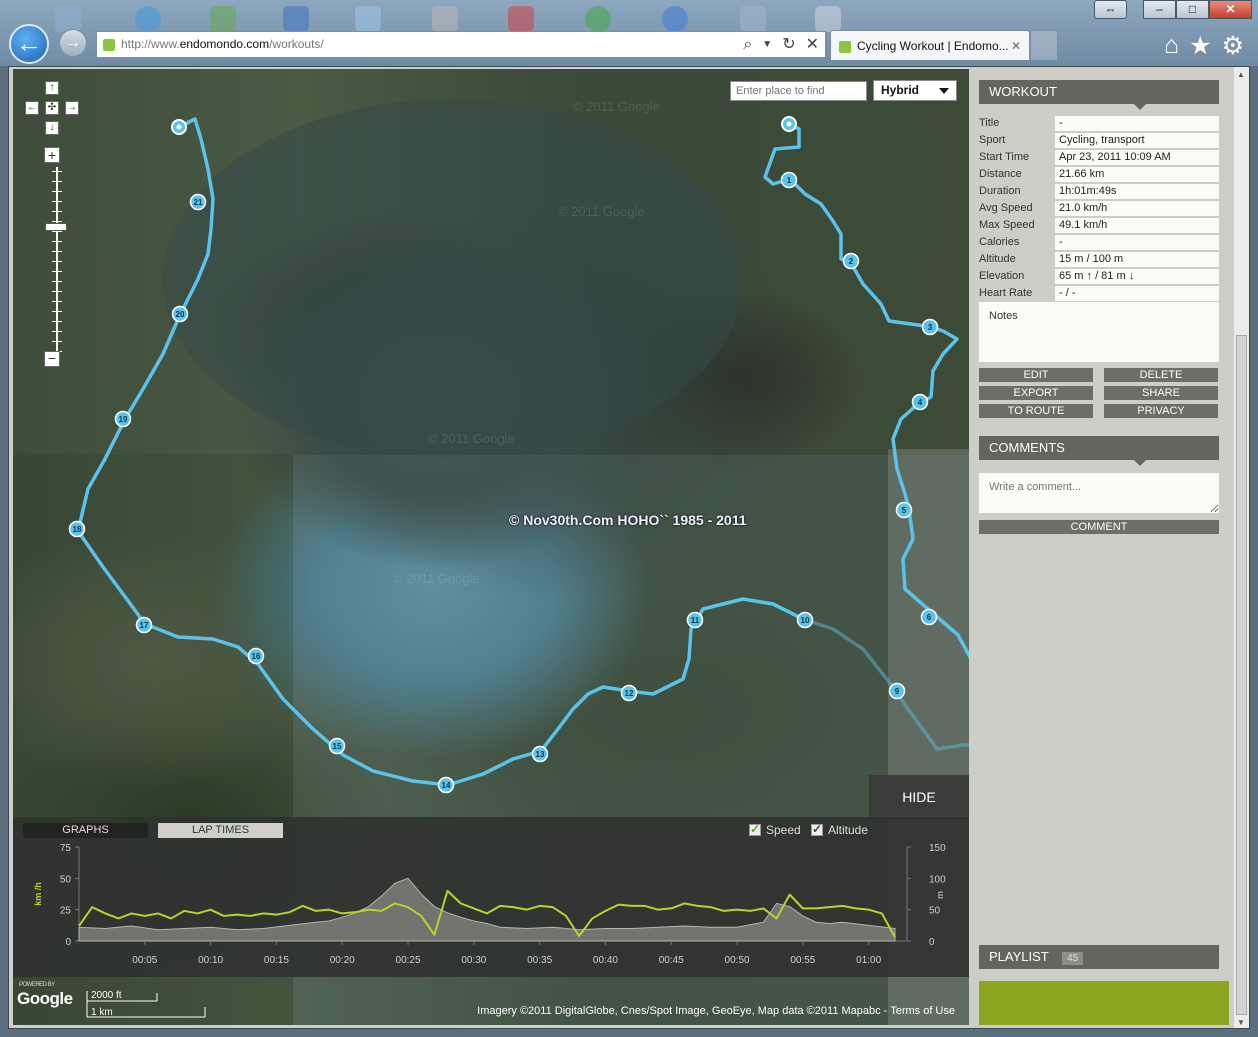  What do you see at coordinates (767, 44) in the screenshot?
I see `chevron-down-icon: ▼` at bounding box center [767, 44].